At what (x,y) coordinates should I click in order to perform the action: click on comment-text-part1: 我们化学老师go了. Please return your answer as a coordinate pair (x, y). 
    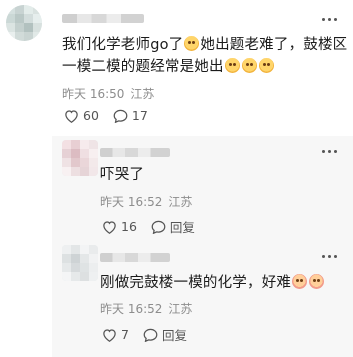
    Looking at the image, I should click on (123, 45).